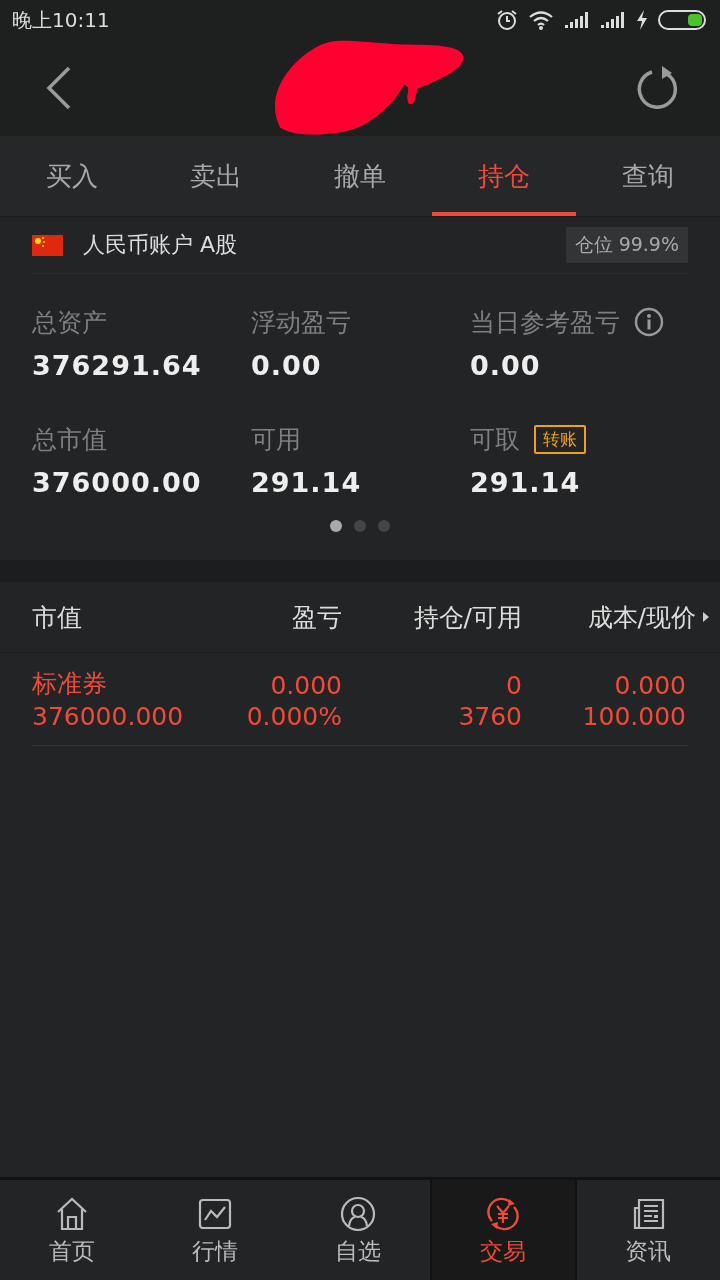  Describe the element at coordinates (490, 716) in the screenshot. I see `table-cell: 3760` at that location.